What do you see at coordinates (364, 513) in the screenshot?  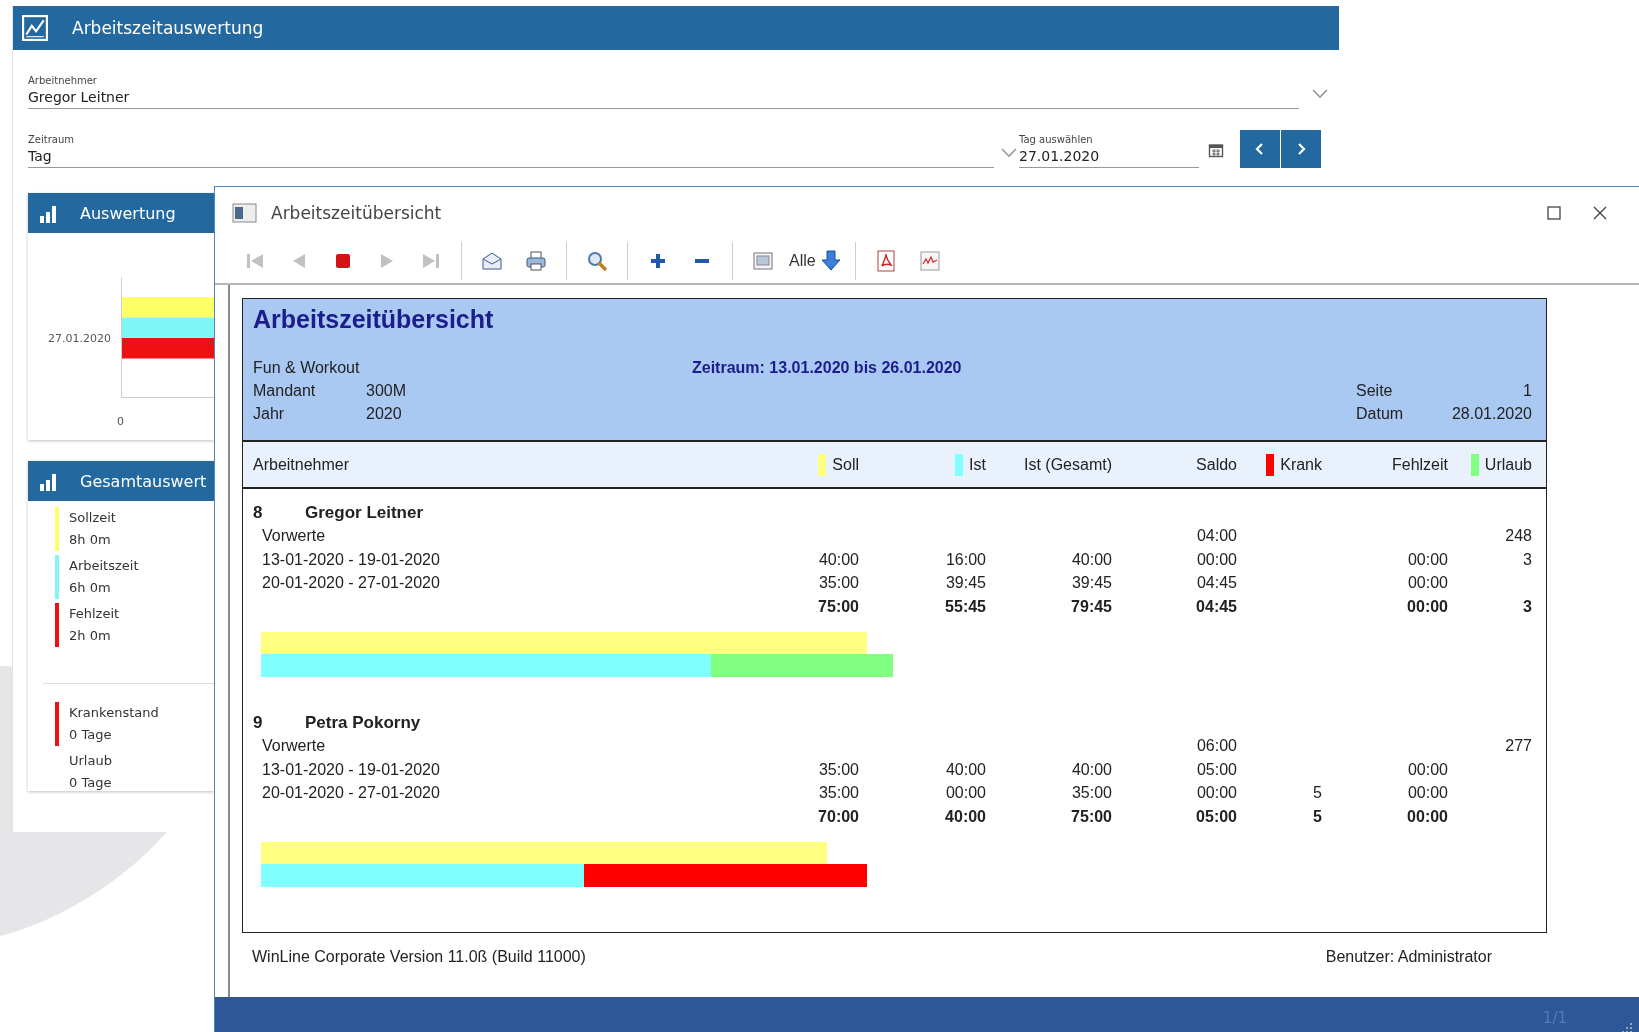 I see `employee-name: Gregor Leitner` at bounding box center [364, 513].